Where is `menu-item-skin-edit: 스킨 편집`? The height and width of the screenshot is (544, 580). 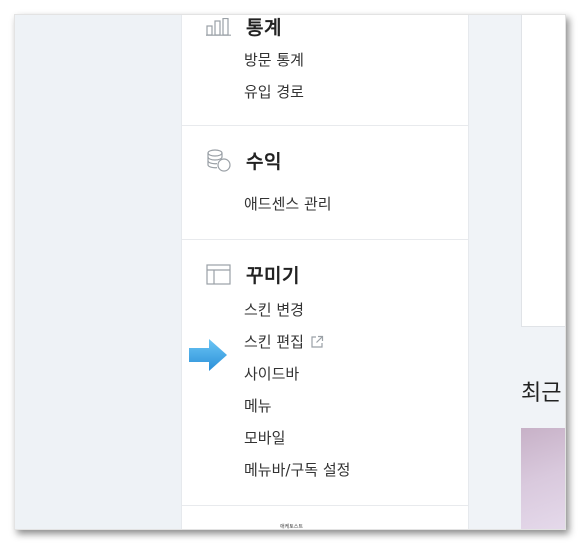
menu-item-skin-edit: 스킨 편집 is located at coordinates (284, 341).